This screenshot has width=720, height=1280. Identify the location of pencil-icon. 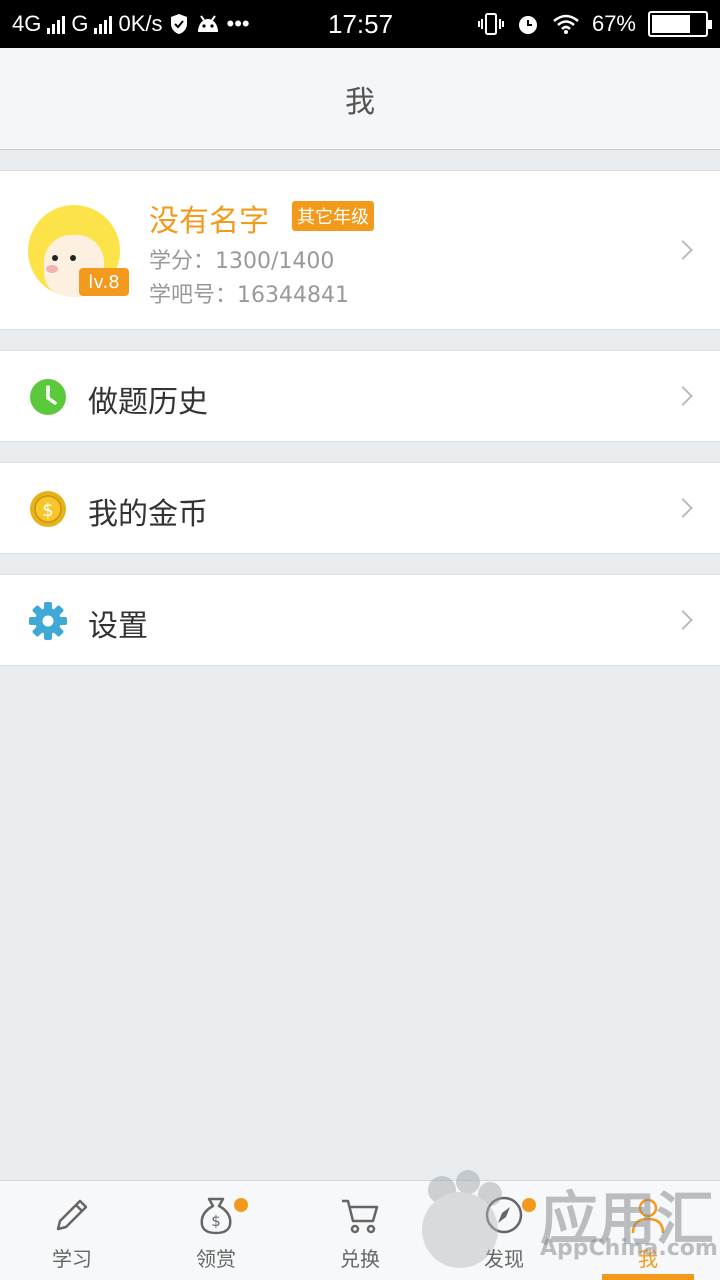
(72, 1215).